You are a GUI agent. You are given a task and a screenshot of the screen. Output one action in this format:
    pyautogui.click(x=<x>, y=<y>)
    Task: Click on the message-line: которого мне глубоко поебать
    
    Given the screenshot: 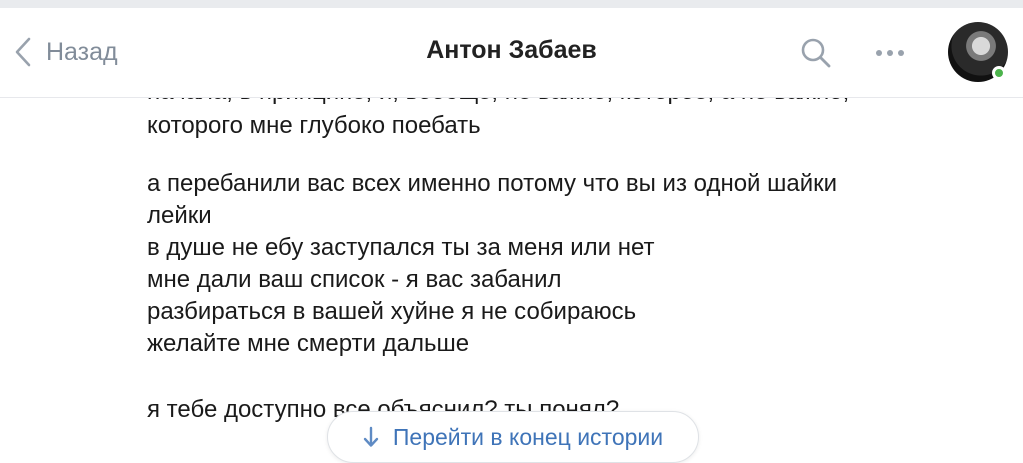 What is the action you would take?
    pyautogui.click(x=314, y=125)
    